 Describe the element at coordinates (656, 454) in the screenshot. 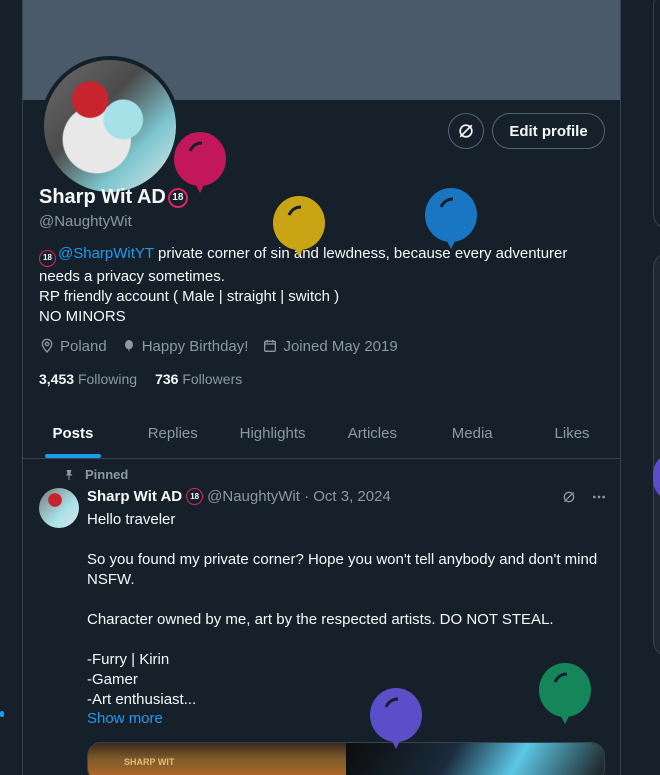

I see `right-card-bottom` at that location.